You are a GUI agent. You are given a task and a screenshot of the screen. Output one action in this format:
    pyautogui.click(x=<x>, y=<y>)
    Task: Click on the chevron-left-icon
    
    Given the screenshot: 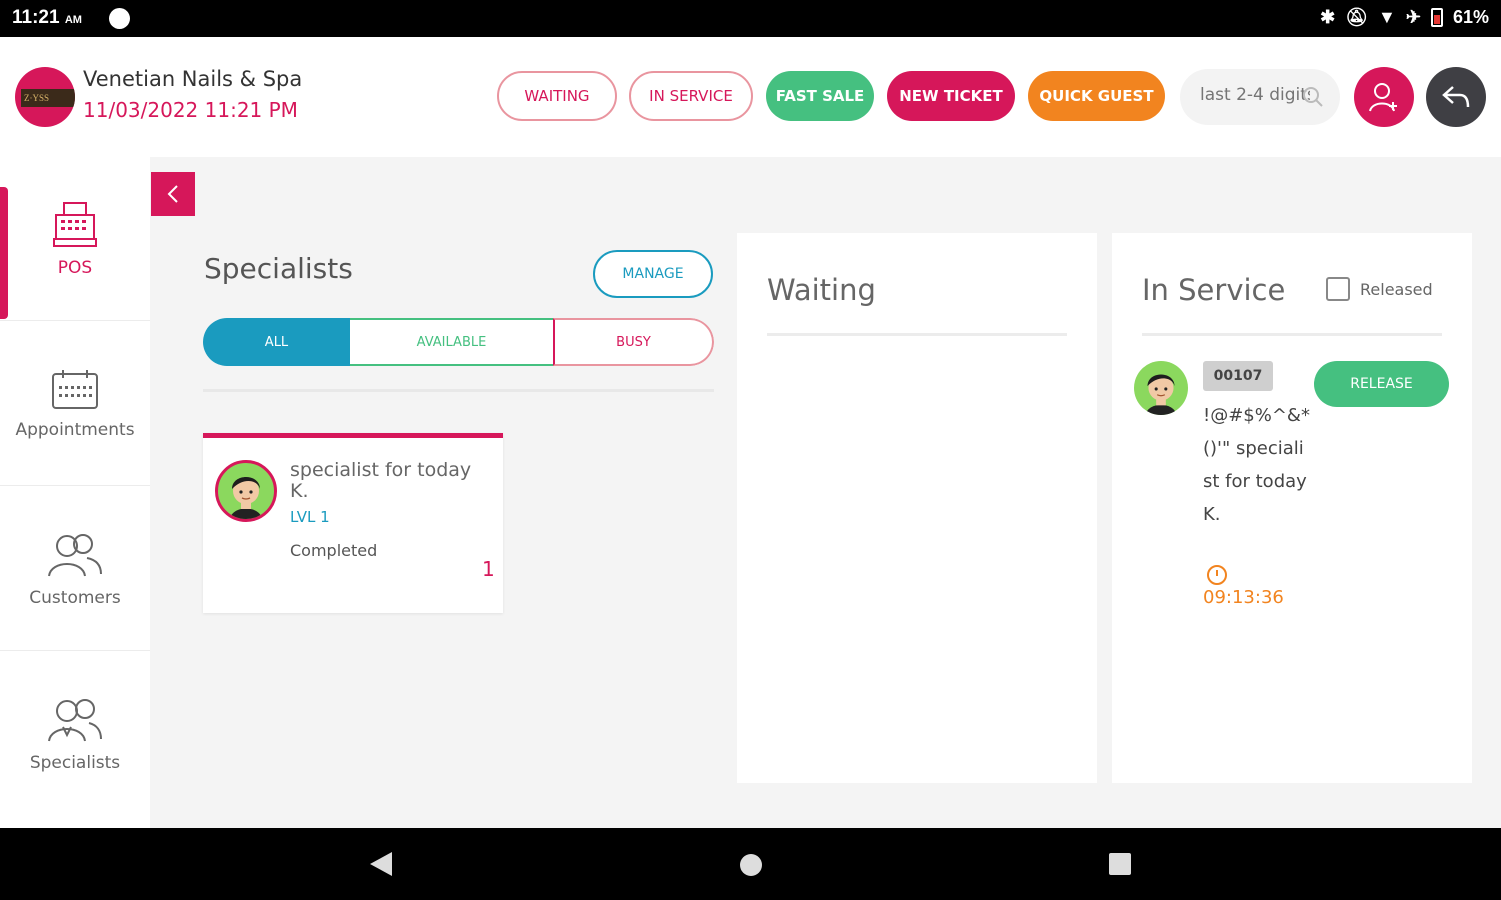 What is the action you would take?
    pyautogui.click(x=172, y=194)
    